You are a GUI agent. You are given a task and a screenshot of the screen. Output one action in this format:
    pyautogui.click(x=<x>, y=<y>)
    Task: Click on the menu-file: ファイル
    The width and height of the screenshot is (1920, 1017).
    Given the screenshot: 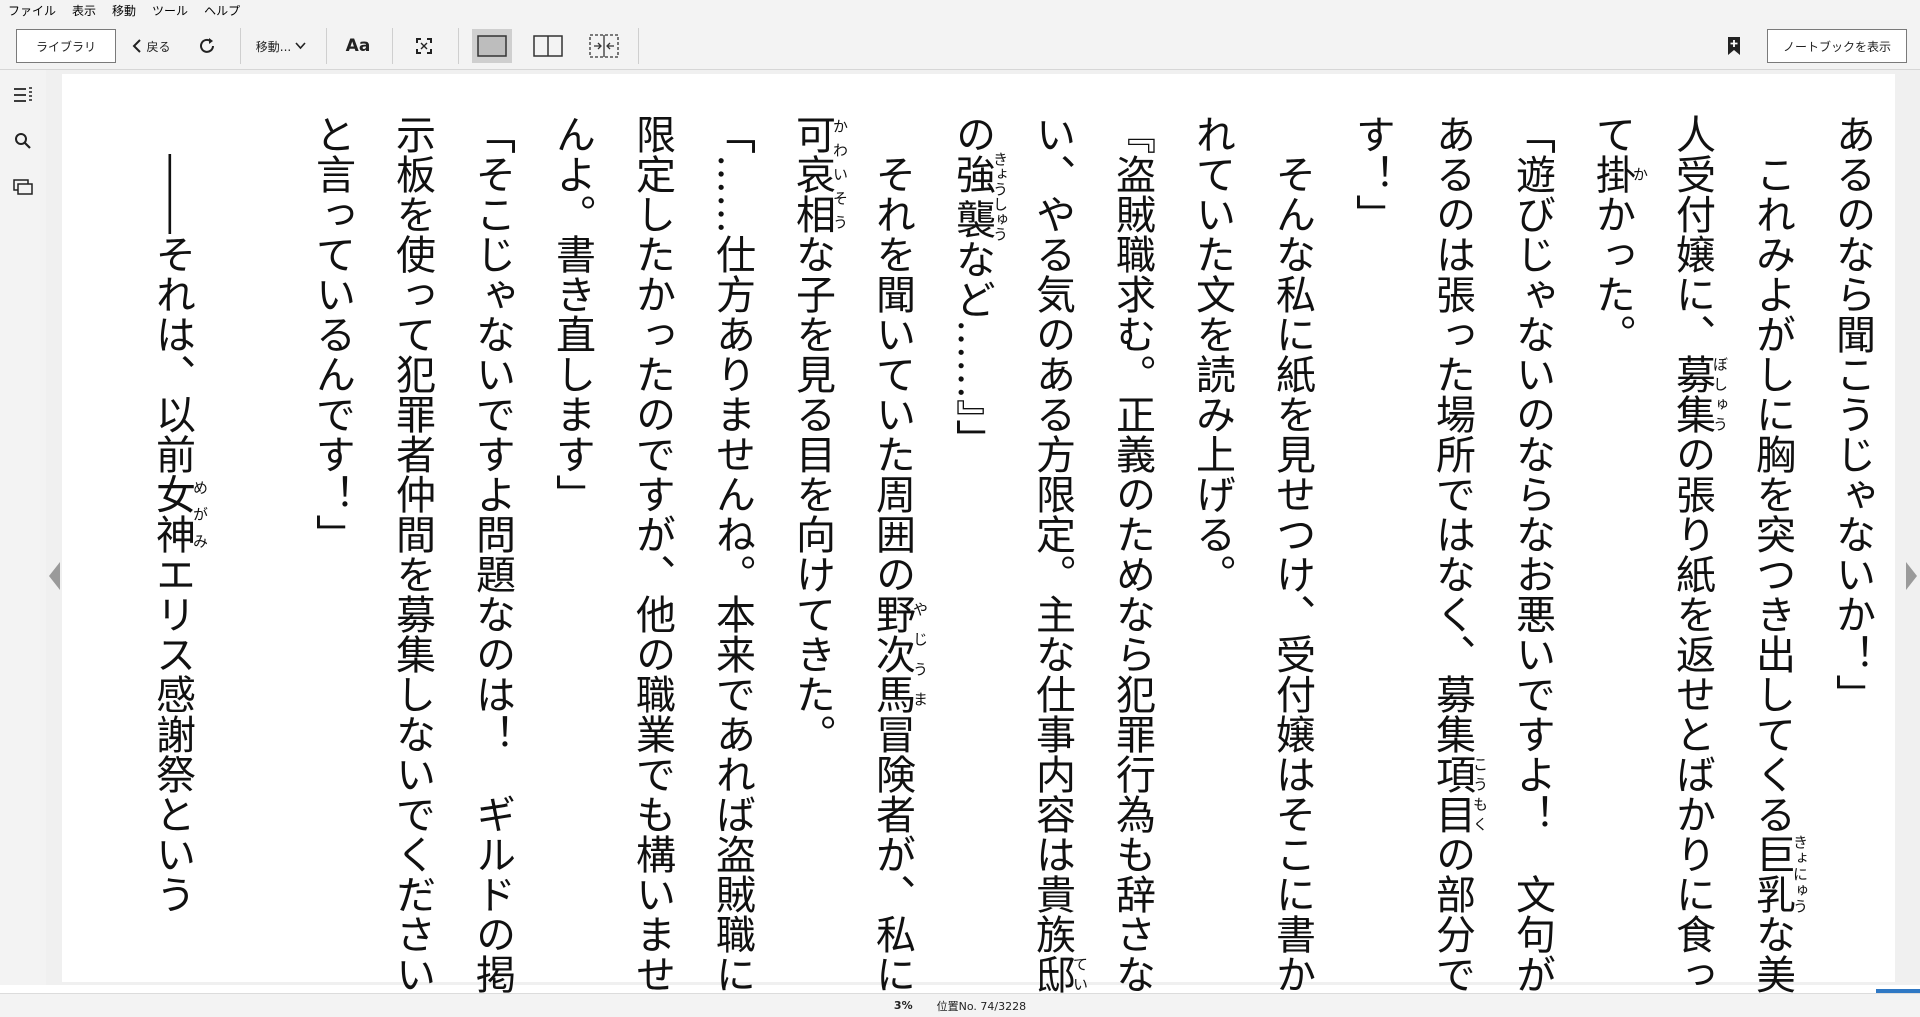 What is the action you would take?
    pyautogui.click(x=32, y=11)
    